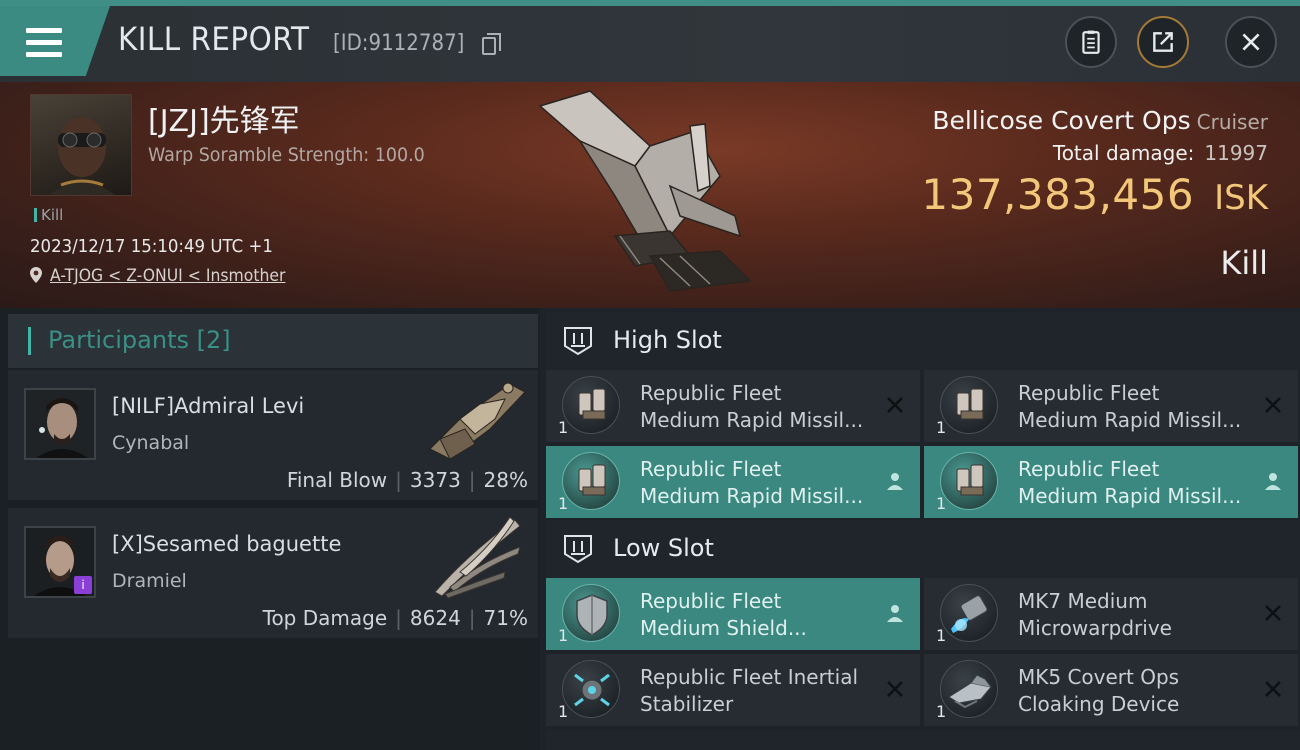 The width and height of the screenshot is (1300, 750). I want to click on participant-damage: 8624, so click(435, 618).